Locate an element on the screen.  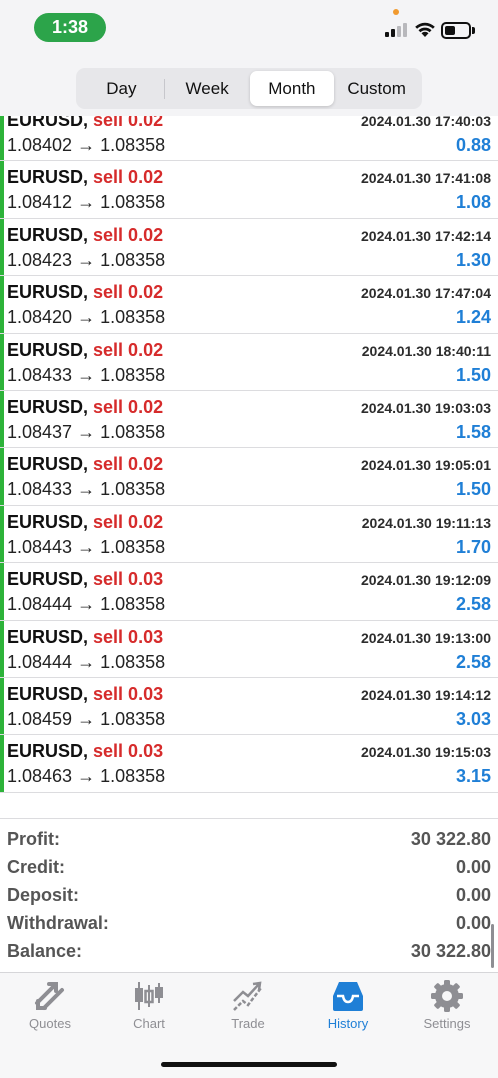
balance-label: Balance: is located at coordinates (45, 951).